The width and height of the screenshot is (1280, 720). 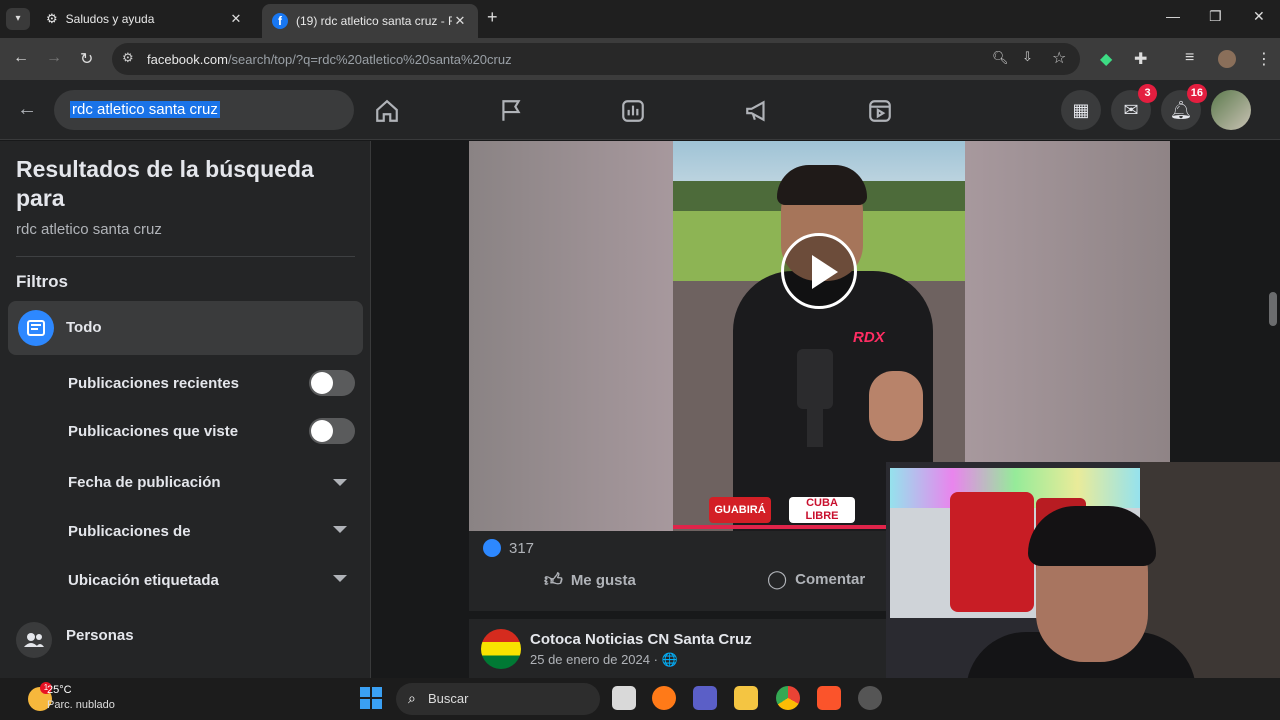 I want to click on start-menu-icon, so click(x=371, y=698).